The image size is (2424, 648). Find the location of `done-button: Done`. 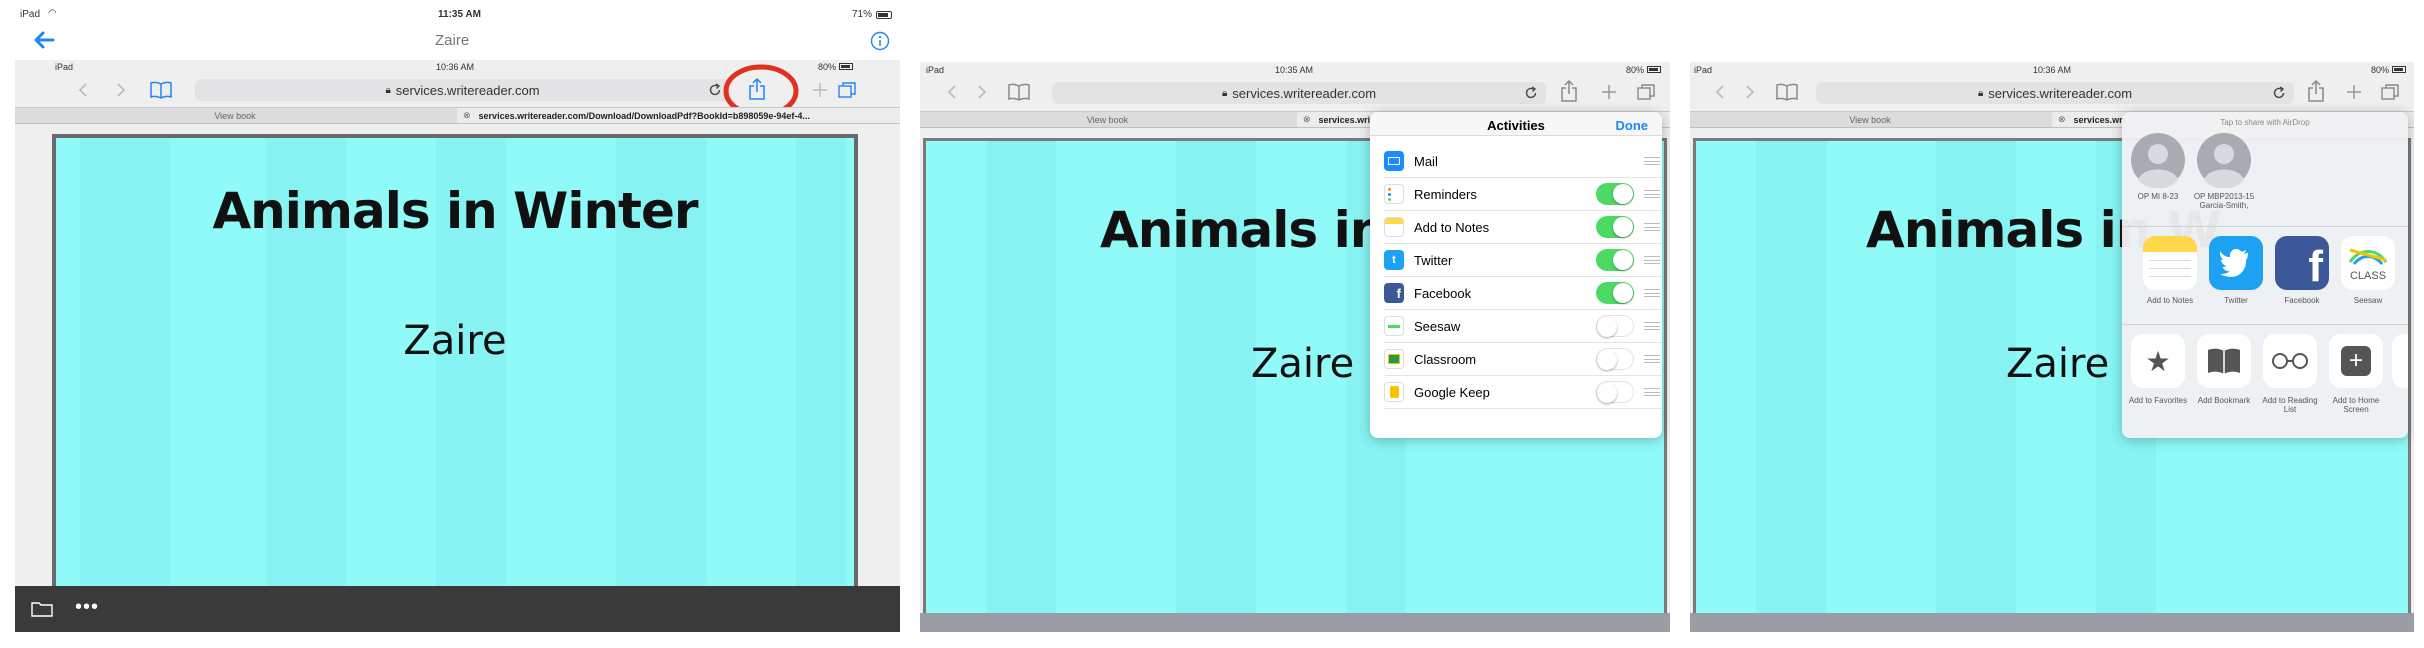

done-button: Done is located at coordinates (1632, 125).